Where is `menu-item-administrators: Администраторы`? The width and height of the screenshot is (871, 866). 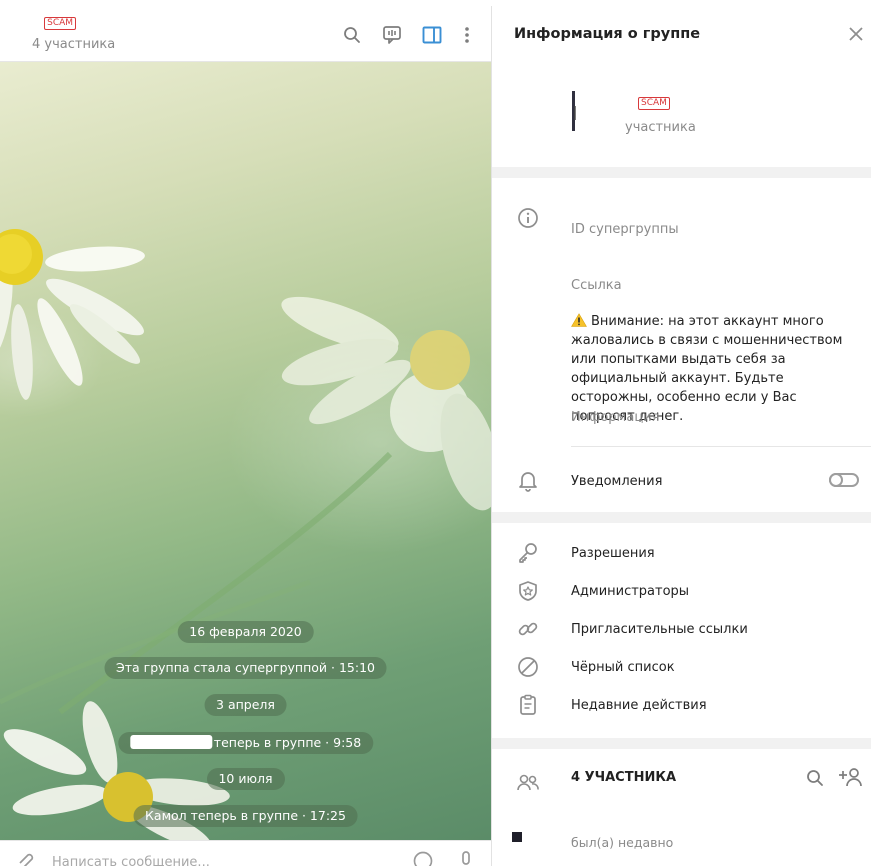
menu-item-administrators: Администраторы is located at coordinates (630, 591).